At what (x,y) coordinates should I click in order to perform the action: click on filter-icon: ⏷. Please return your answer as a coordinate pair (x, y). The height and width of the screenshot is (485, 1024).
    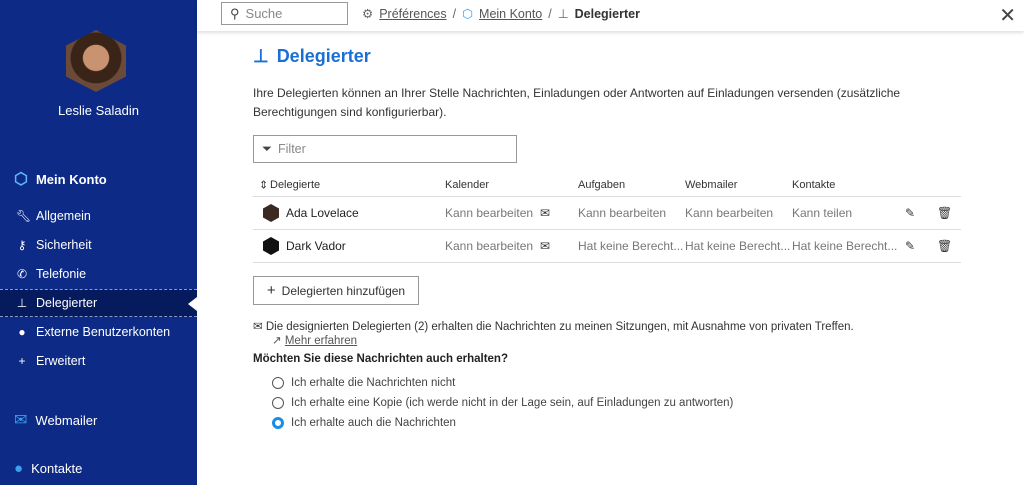
    Looking at the image, I should click on (267, 148).